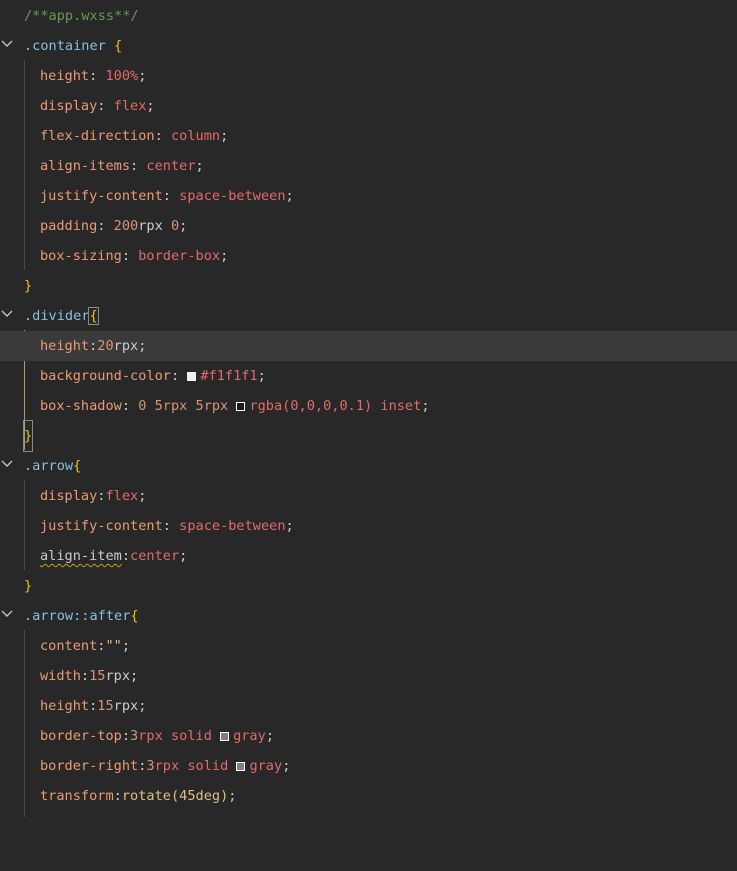 This screenshot has height=871, width=737. Describe the element at coordinates (368, 46) in the screenshot. I see `code-line: .container {` at that location.